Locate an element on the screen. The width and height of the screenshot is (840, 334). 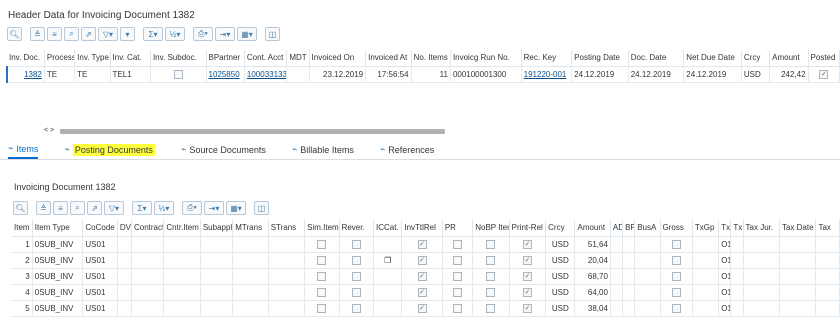
table-row: 5 0SUB_INV US01 ✓ ✓ USD 38,04 O1 is located at coordinates (426, 308).